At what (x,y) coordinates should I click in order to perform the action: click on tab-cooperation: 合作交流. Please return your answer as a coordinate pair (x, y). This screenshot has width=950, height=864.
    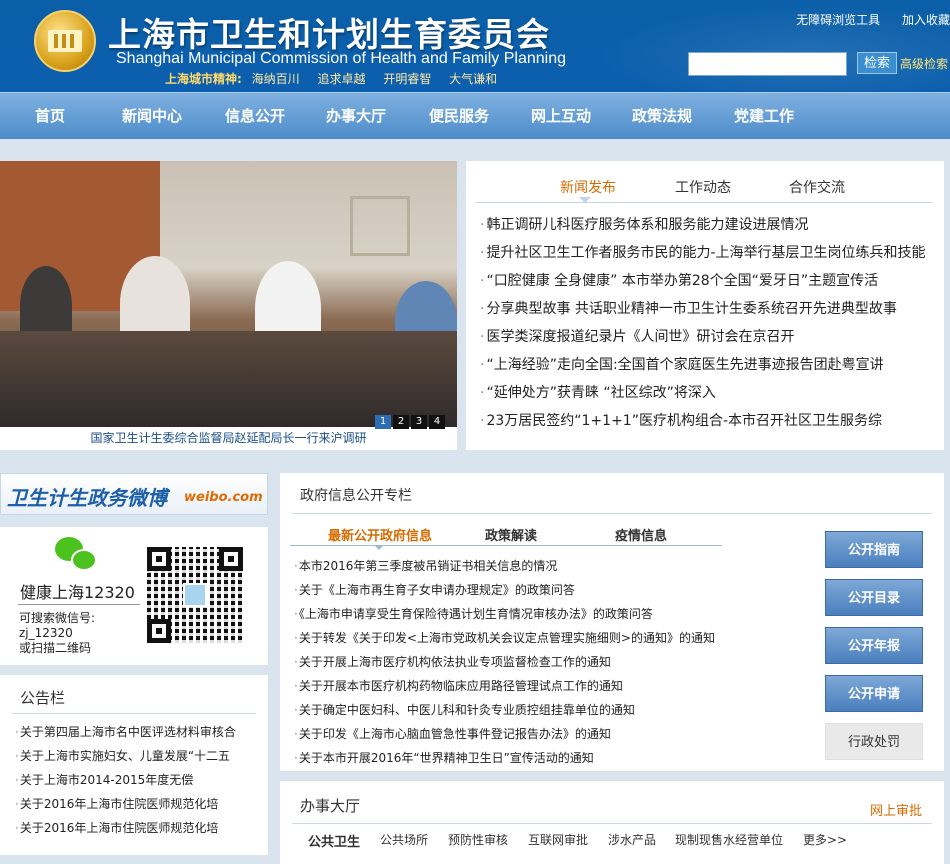
    Looking at the image, I should click on (817, 187).